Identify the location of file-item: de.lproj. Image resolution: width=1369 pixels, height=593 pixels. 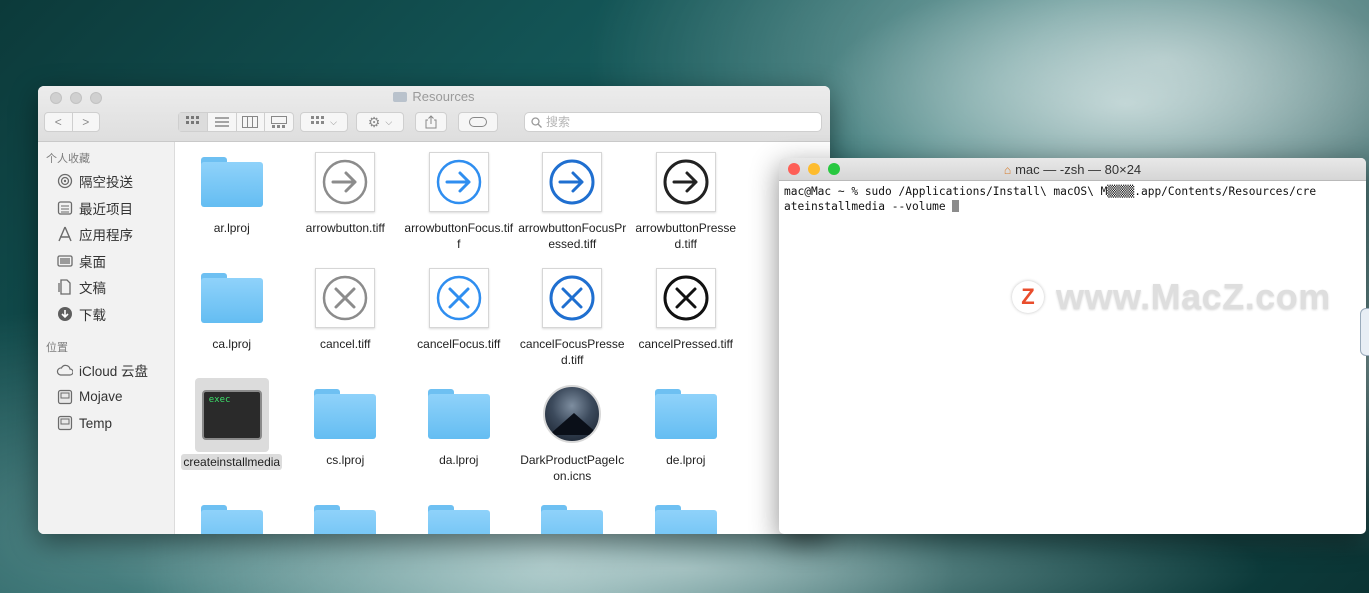
(686, 440).